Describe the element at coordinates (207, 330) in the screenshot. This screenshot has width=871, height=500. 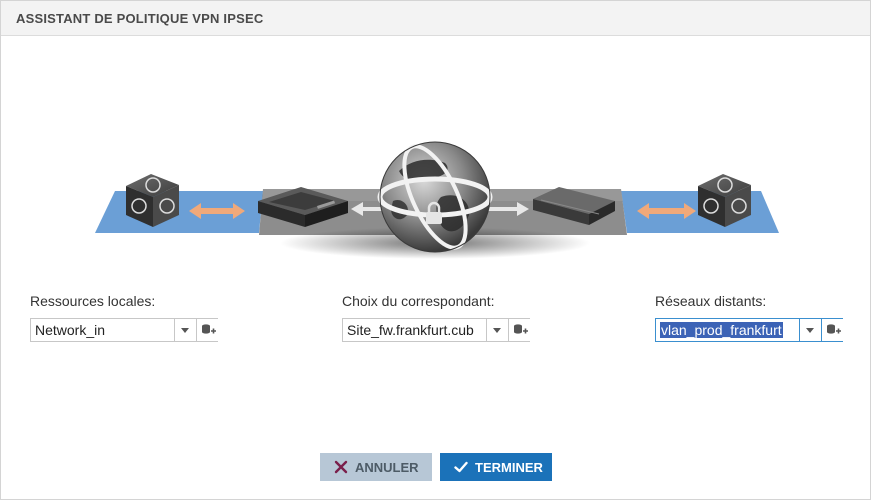
I see `local-resources-add-icon` at that location.